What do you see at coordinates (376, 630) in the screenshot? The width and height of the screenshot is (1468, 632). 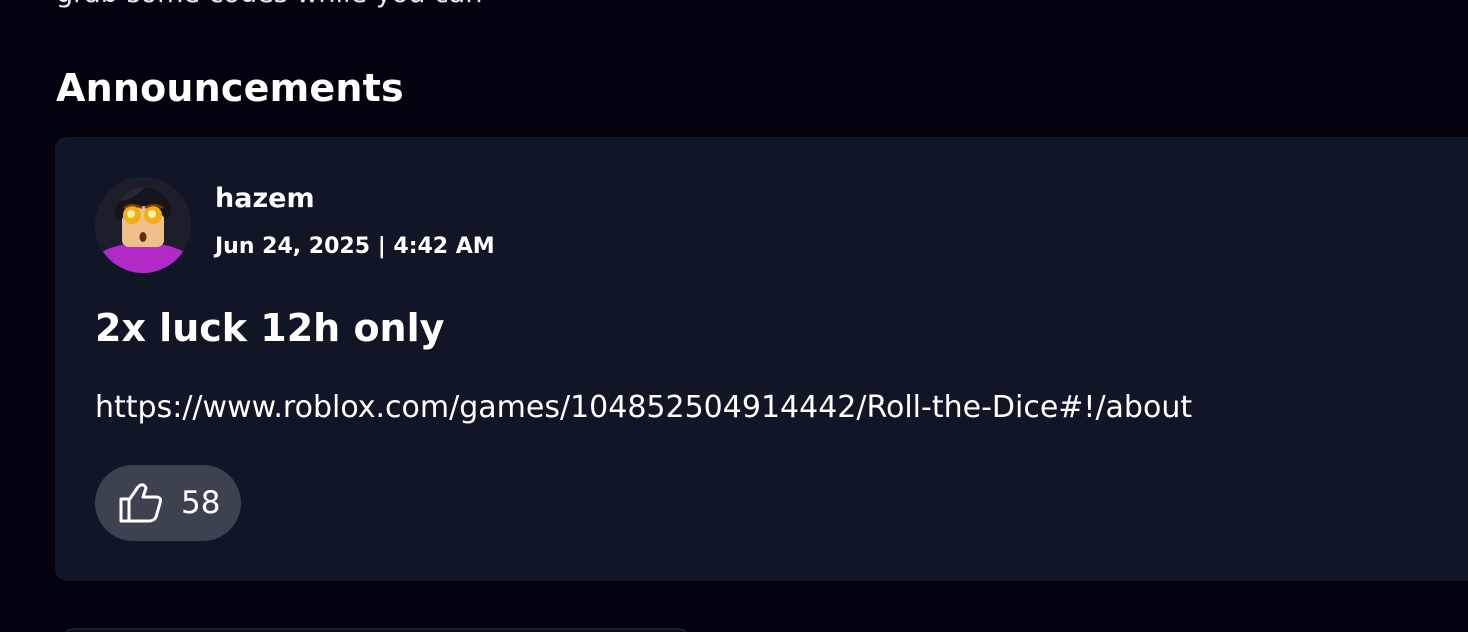 I see `next-post-card` at bounding box center [376, 630].